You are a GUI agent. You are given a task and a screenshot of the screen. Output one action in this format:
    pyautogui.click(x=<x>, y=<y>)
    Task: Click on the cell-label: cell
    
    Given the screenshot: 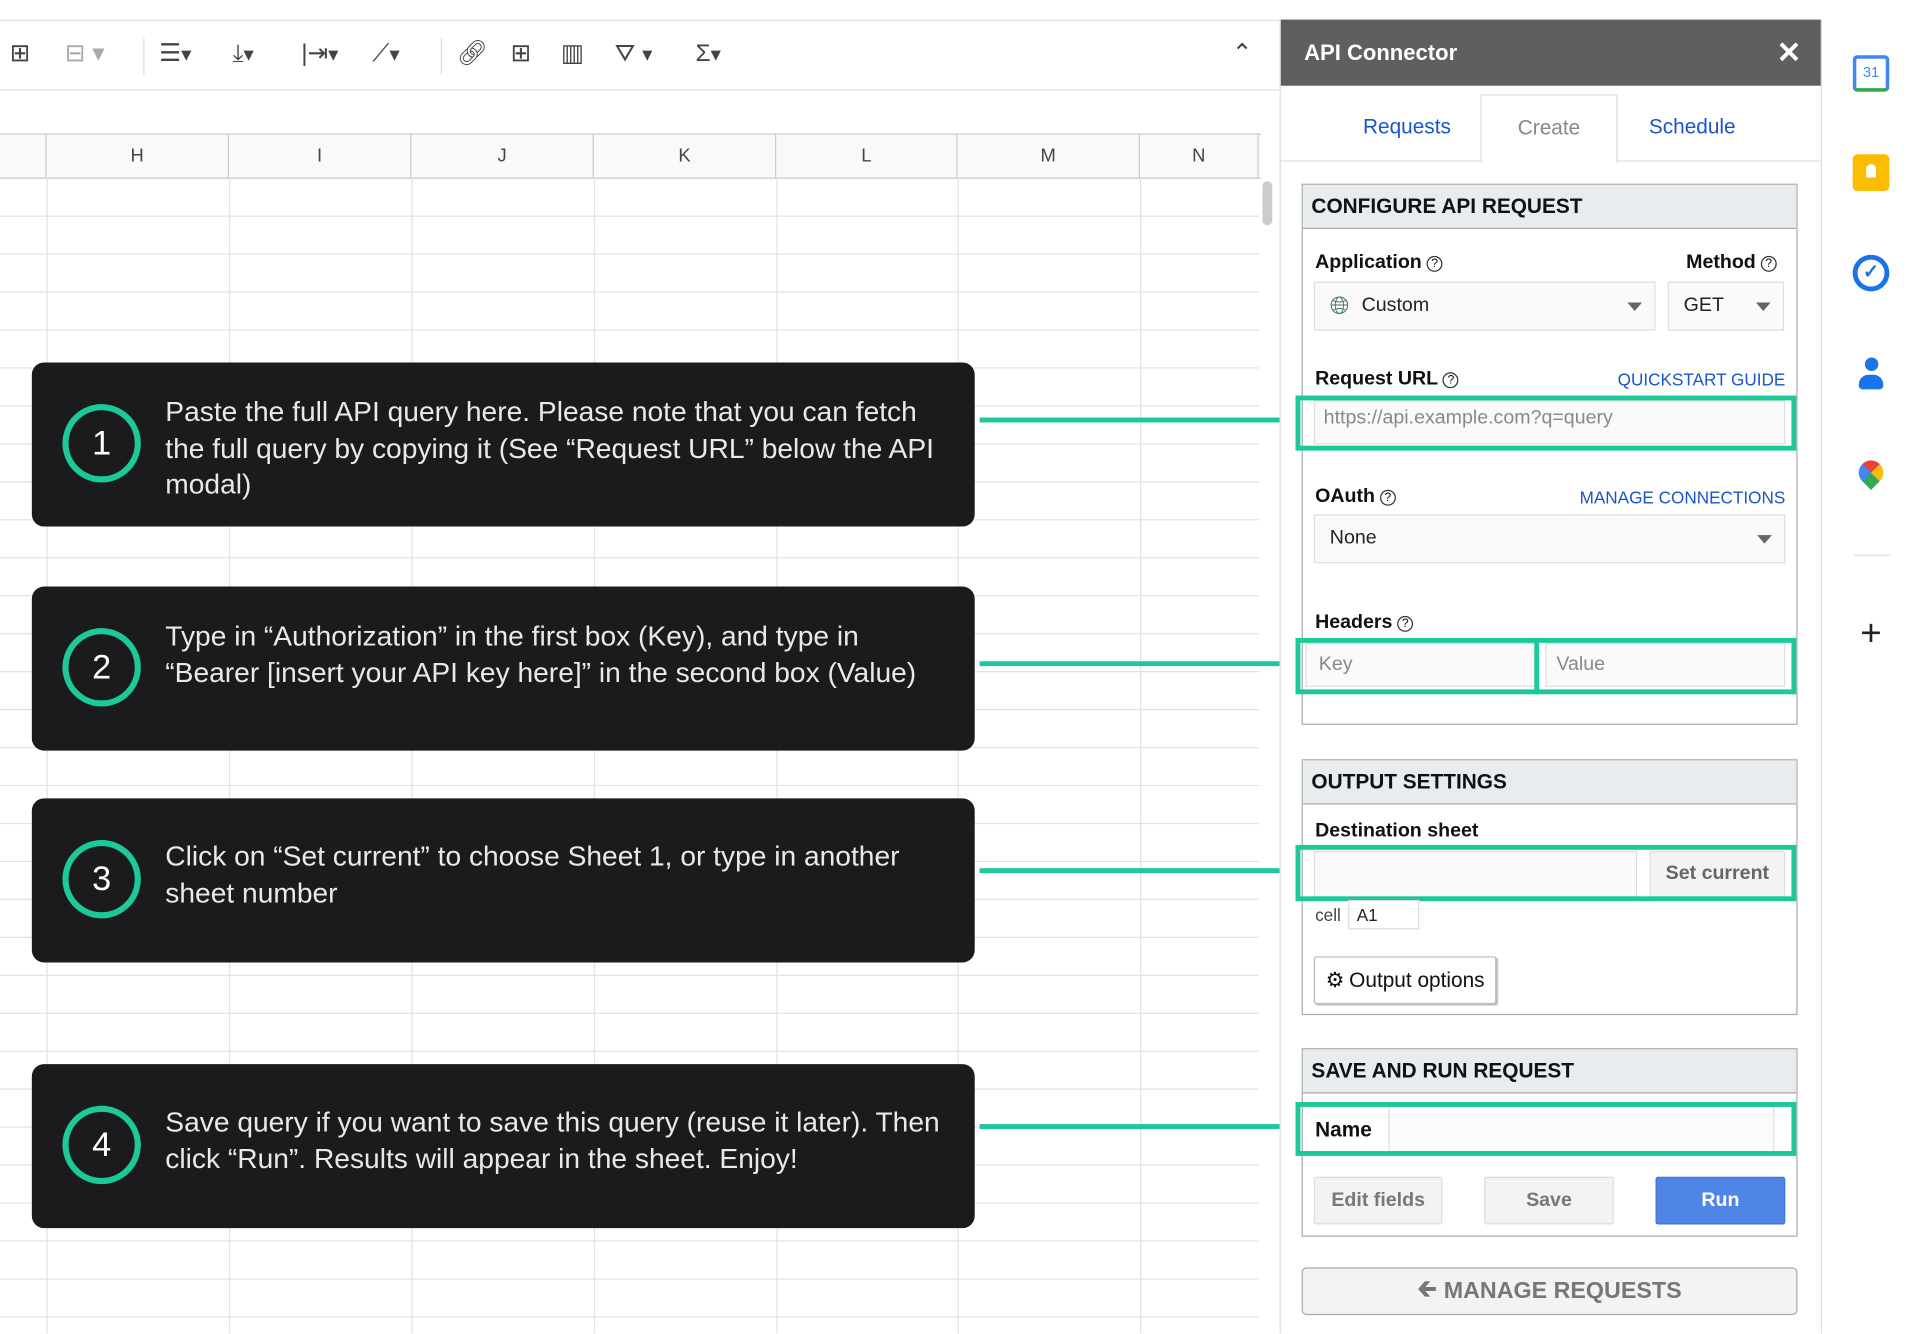 What is the action you would take?
    pyautogui.click(x=1328, y=914)
    